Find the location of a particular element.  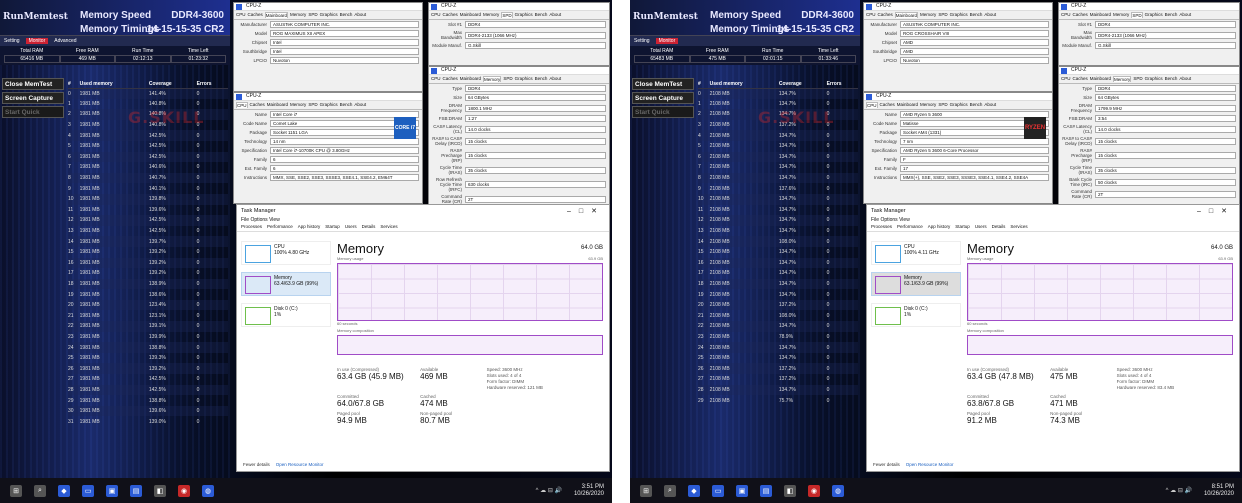

tm-tab-app-history: App history is located at coordinates (309, 227).